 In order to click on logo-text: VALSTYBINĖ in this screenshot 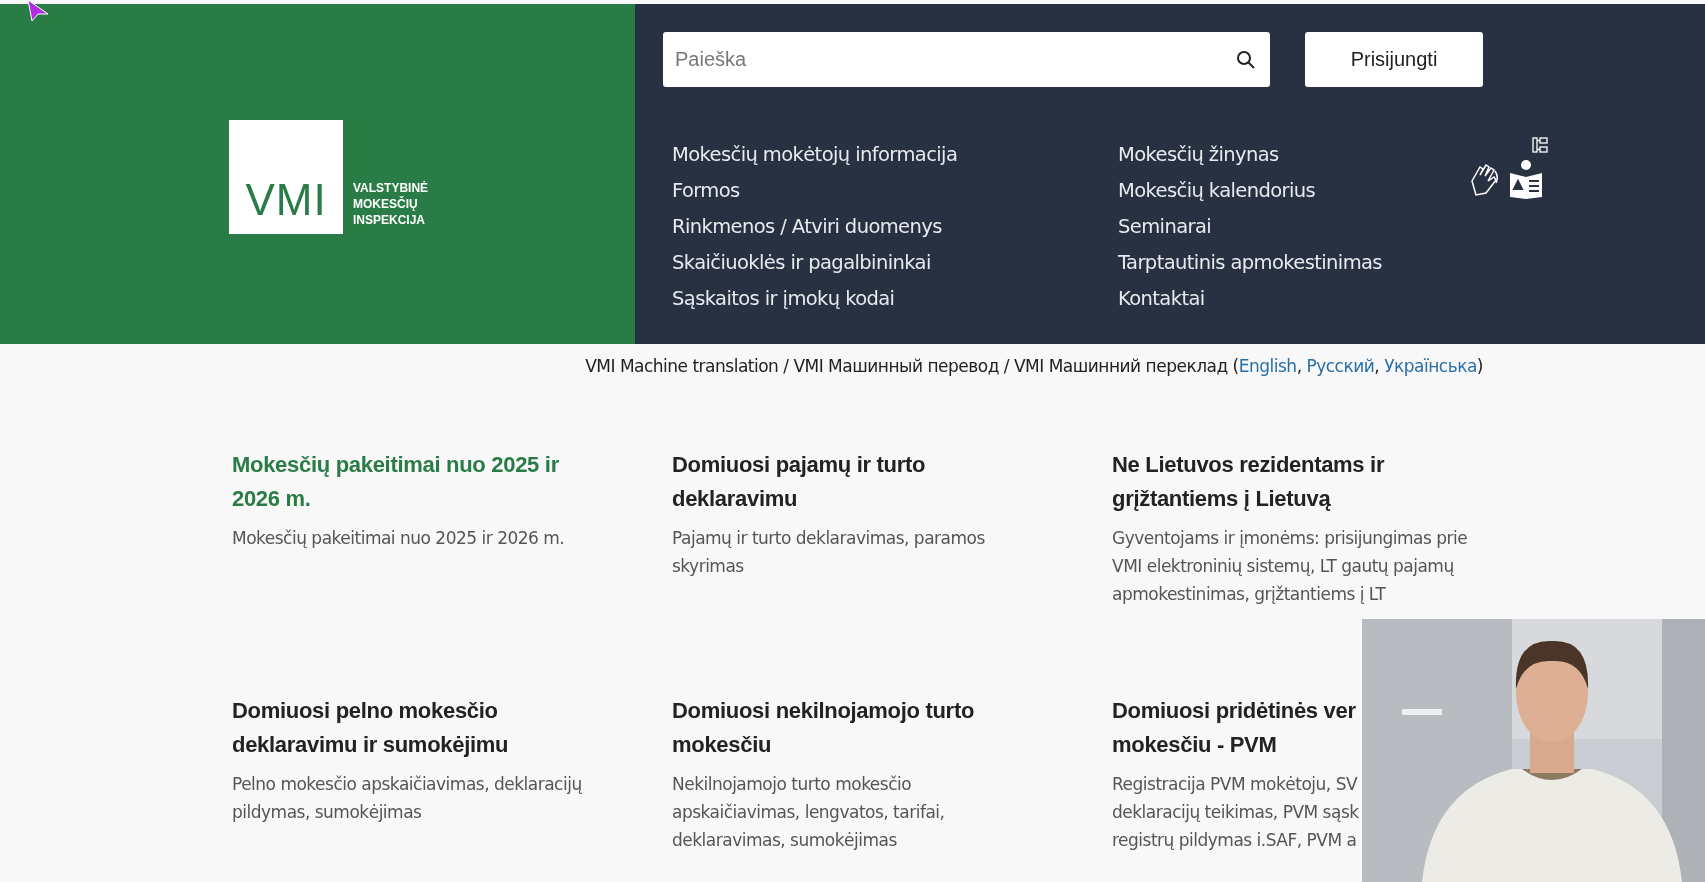, I will do `click(391, 188)`.